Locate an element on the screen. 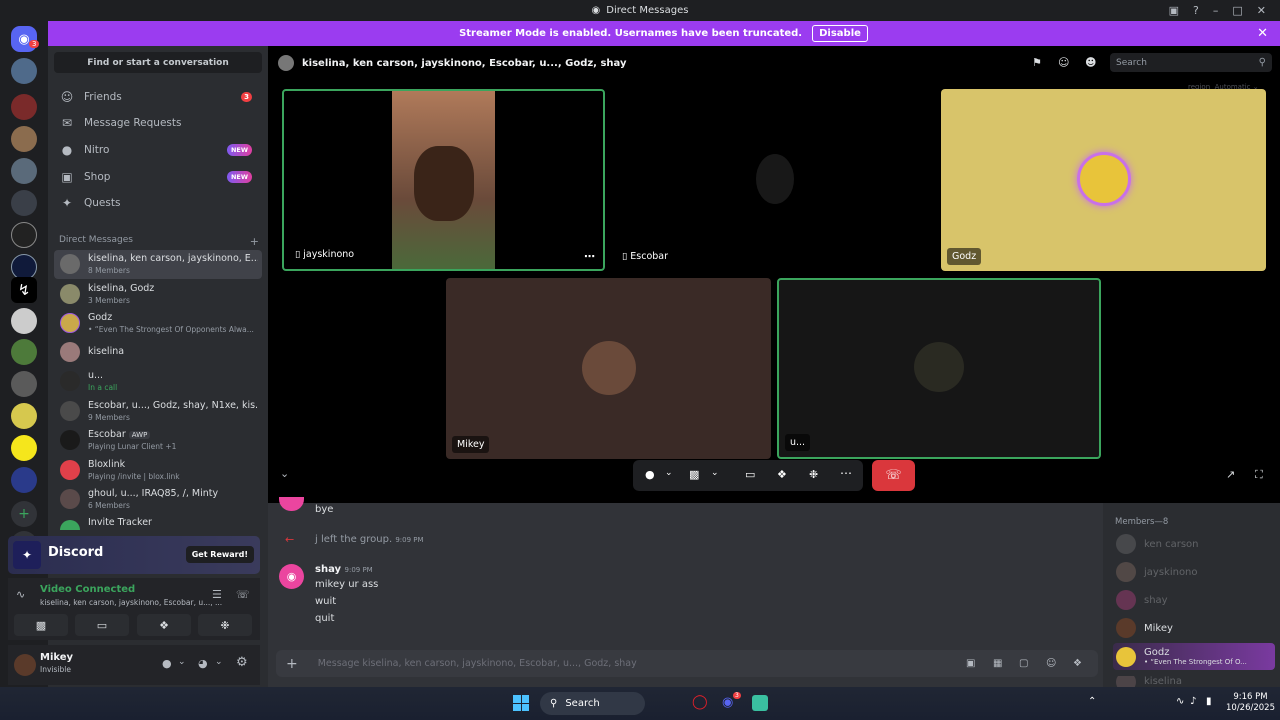 The width and height of the screenshot is (1280, 720). activities-icon: ❖ is located at coordinates (782, 474).